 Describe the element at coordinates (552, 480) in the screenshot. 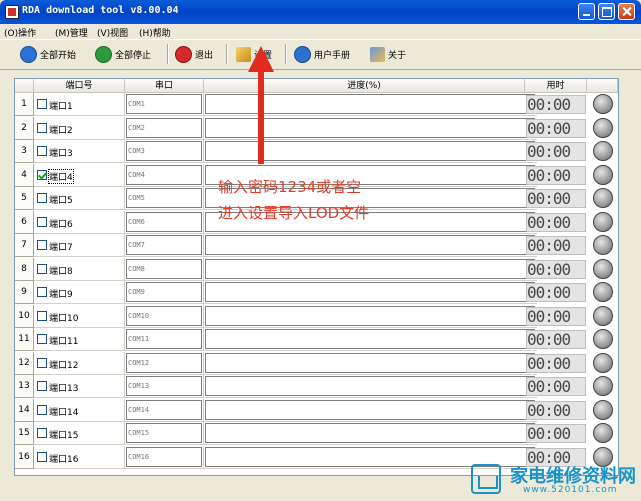

I see `watermark: 家电维修资料网 www.520101.com` at that location.